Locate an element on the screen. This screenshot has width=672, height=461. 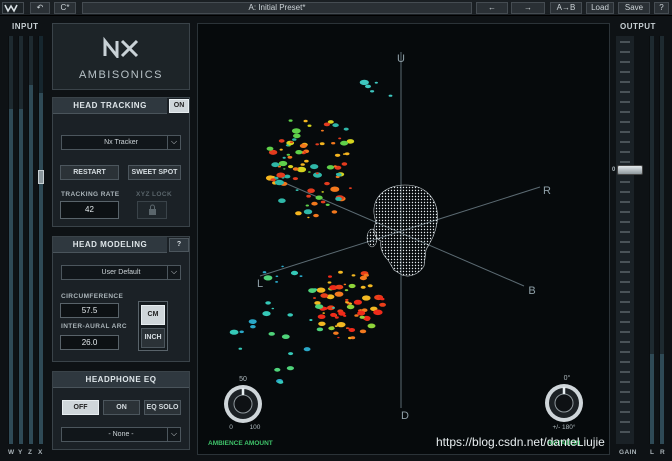
axis-r is located at coordinates (486, 204).